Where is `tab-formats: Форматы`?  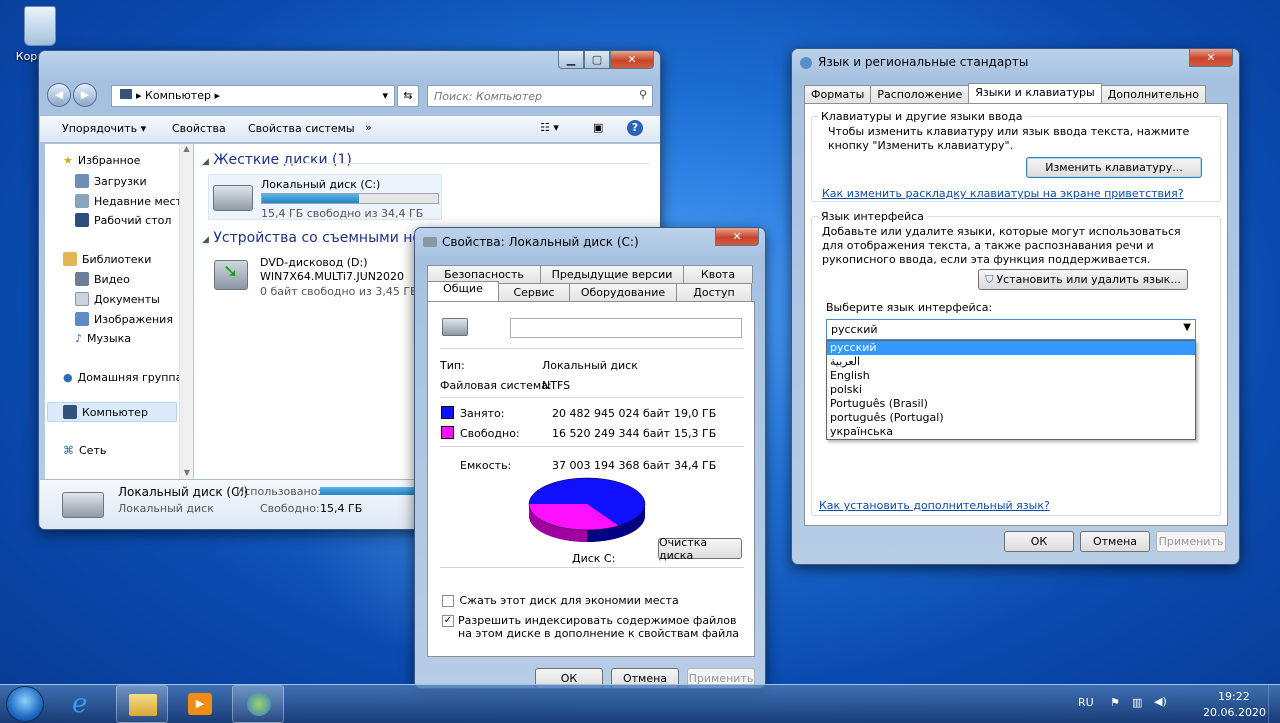 tab-formats: Форматы is located at coordinates (838, 94).